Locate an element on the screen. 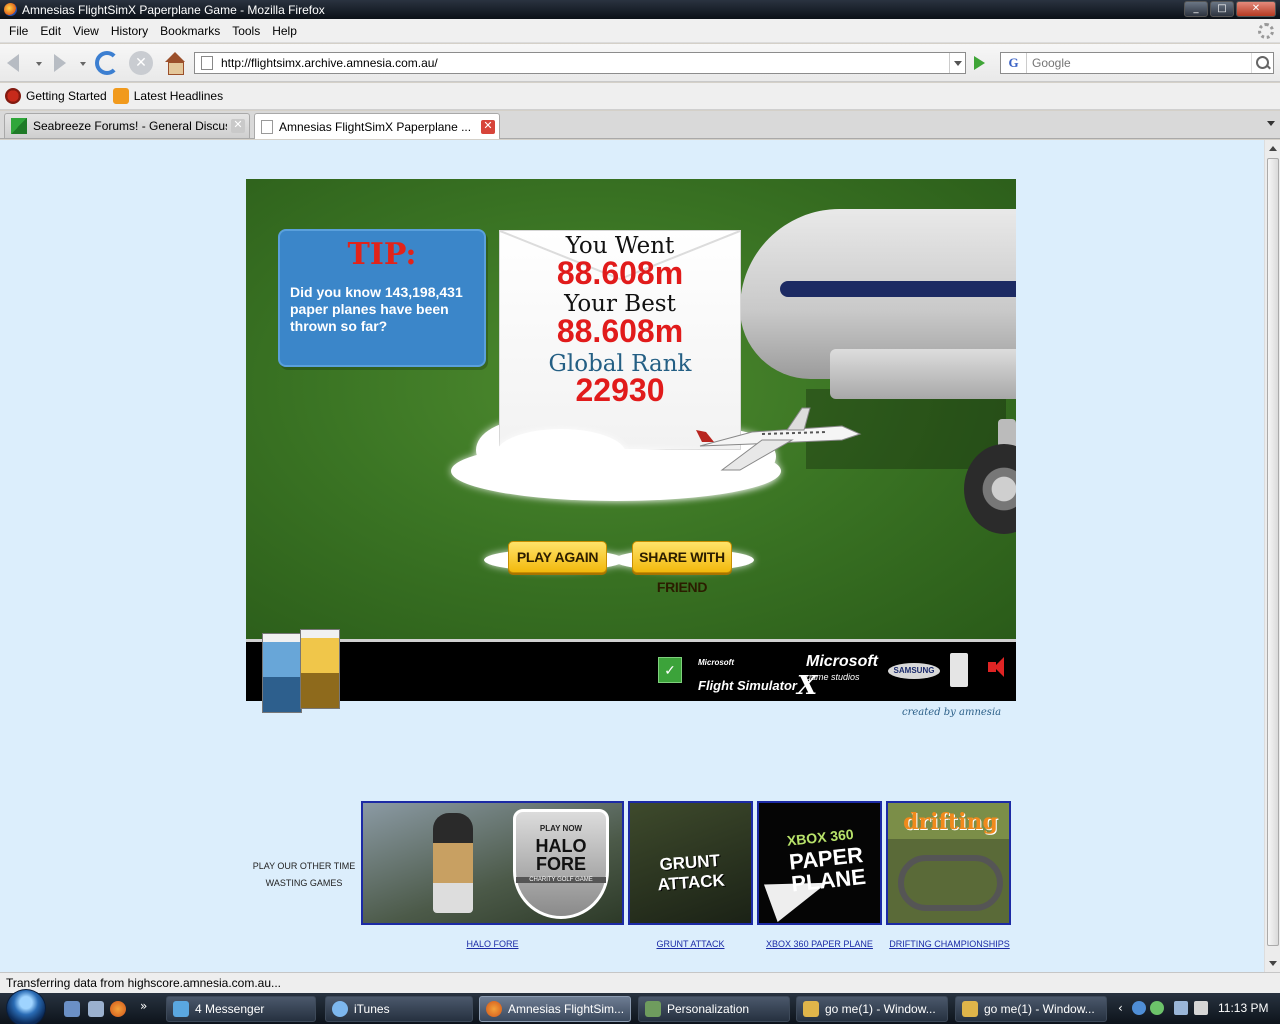 The height and width of the screenshot is (1024, 1280). close-button: ✕ is located at coordinates (1256, 9).